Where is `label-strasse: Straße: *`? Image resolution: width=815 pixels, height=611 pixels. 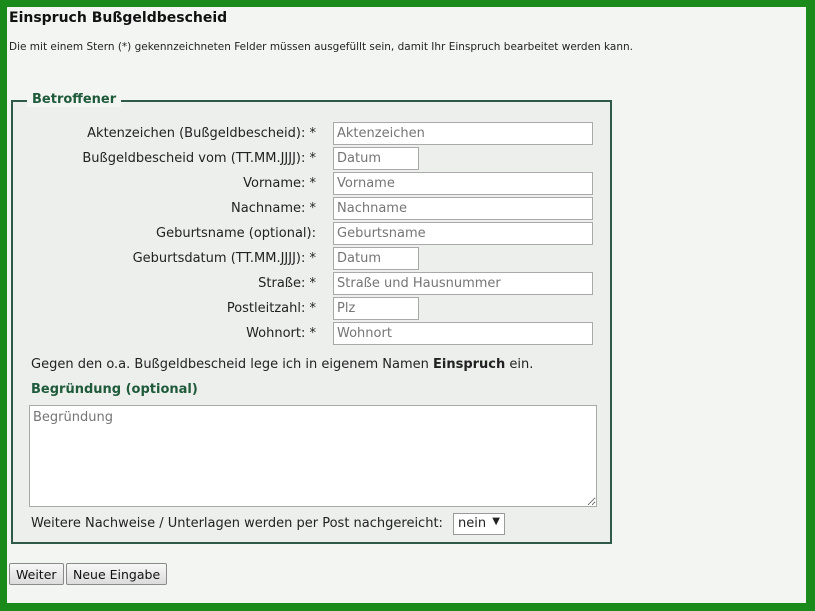 label-strasse: Straße: * is located at coordinates (287, 283).